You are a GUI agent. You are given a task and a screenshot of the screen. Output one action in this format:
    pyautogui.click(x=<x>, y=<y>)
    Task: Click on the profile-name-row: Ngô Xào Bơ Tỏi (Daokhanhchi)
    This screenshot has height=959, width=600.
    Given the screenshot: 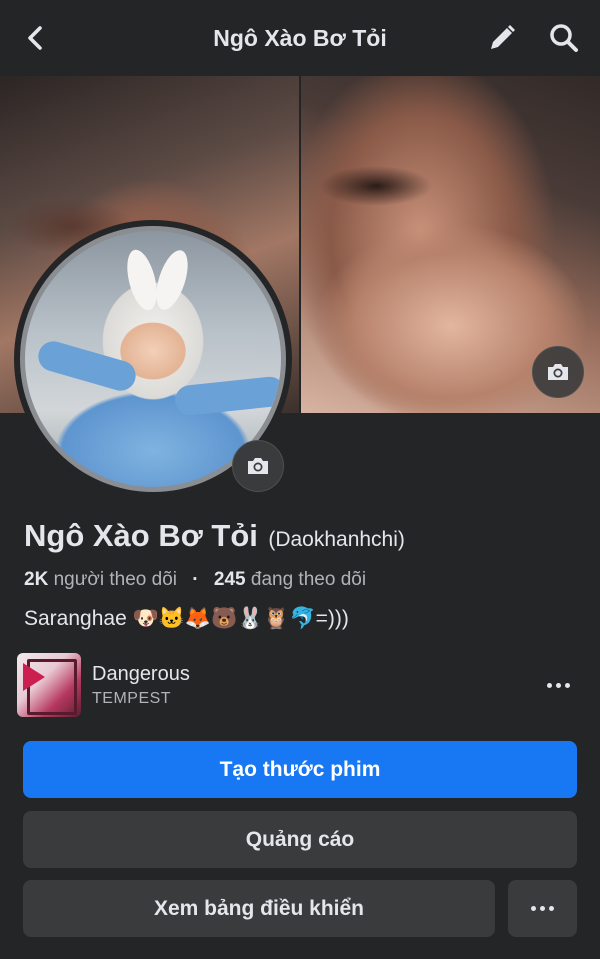 What is the action you would take?
    pyautogui.click(x=214, y=536)
    